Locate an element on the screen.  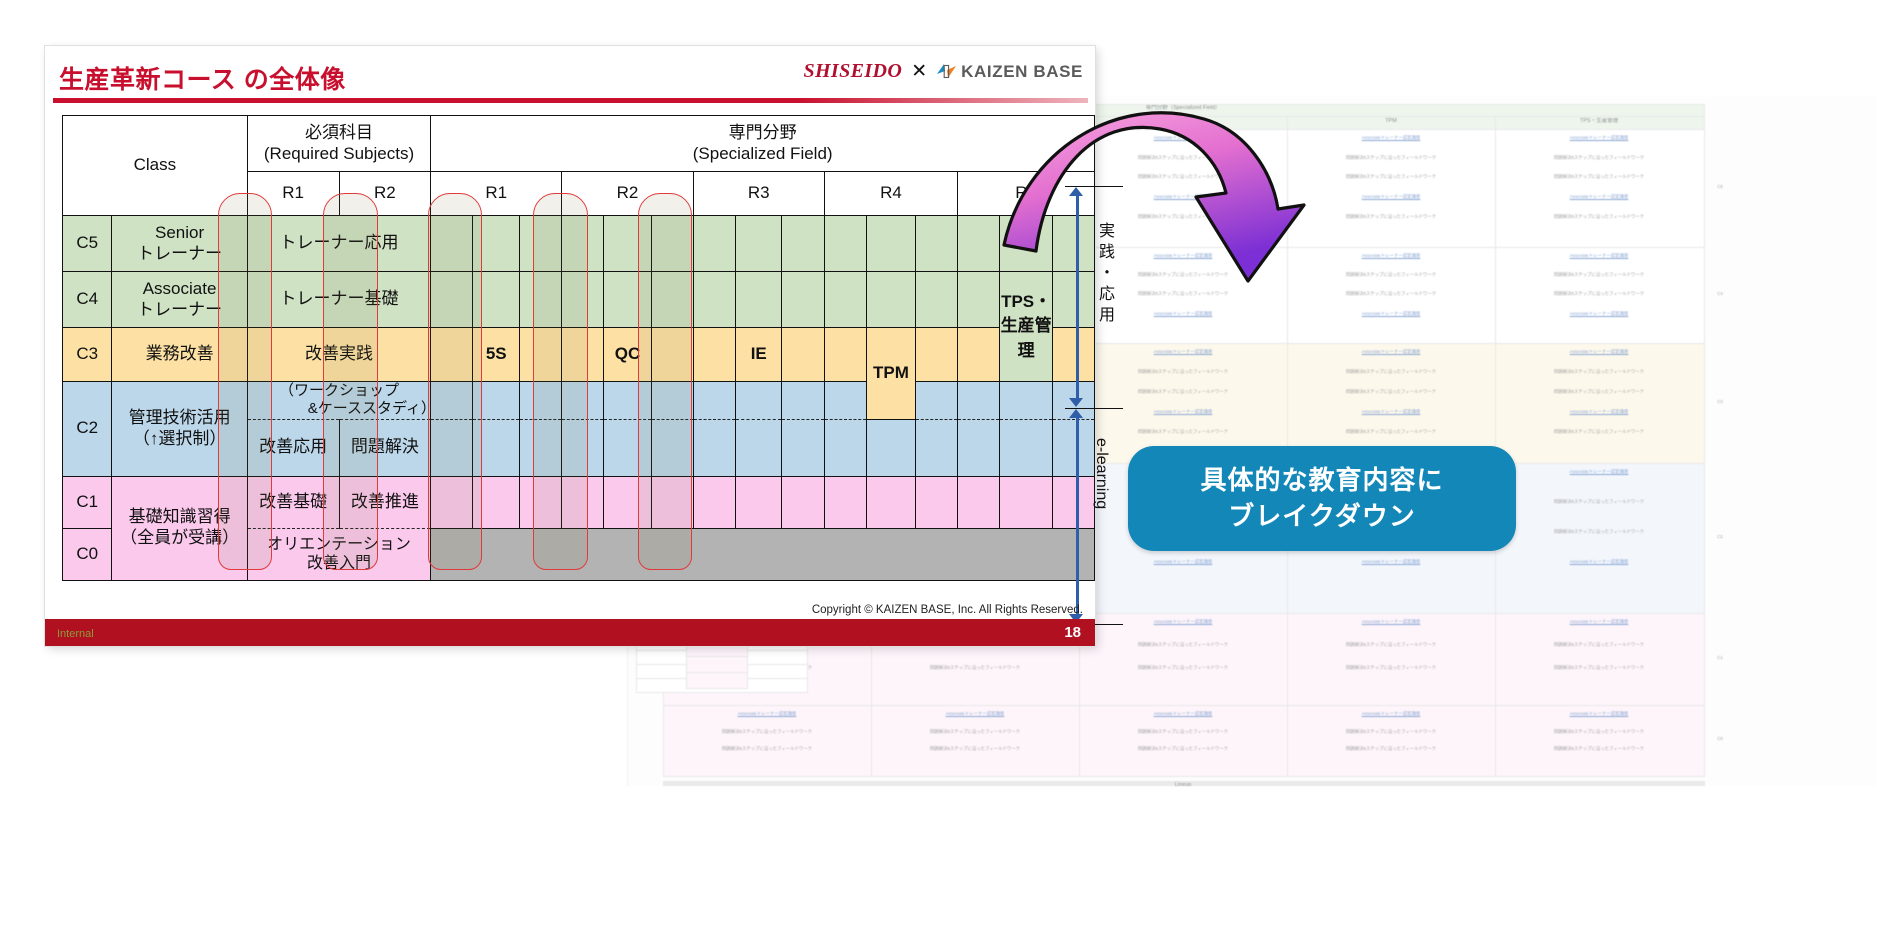
row-subject-c3: 改善実践 is located at coordinates (339, 354).